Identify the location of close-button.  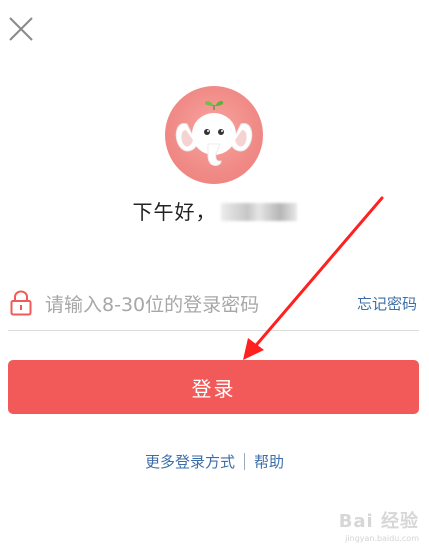
(21, 29).